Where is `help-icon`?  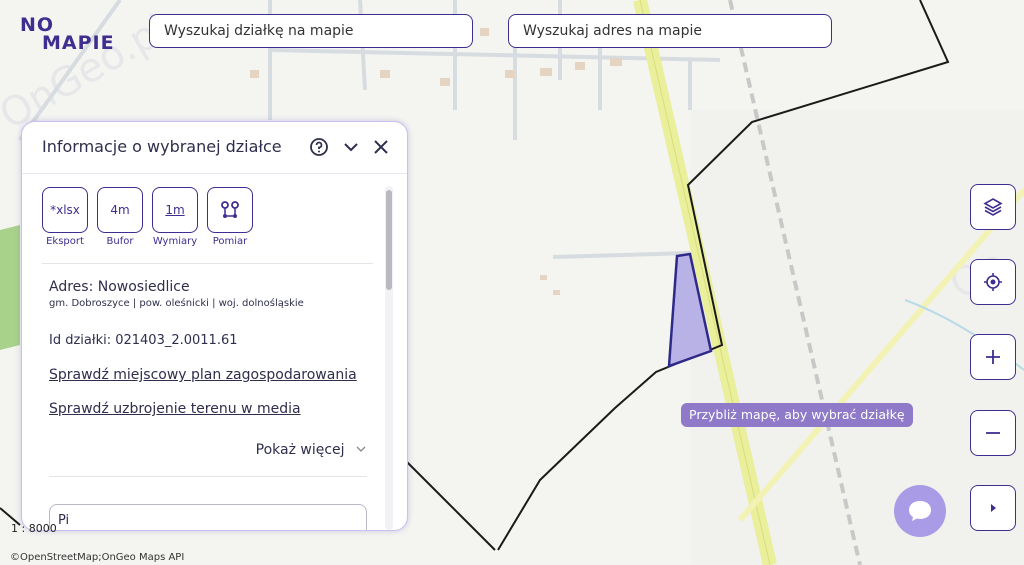
help-icon is located at coordinates (319, 147).